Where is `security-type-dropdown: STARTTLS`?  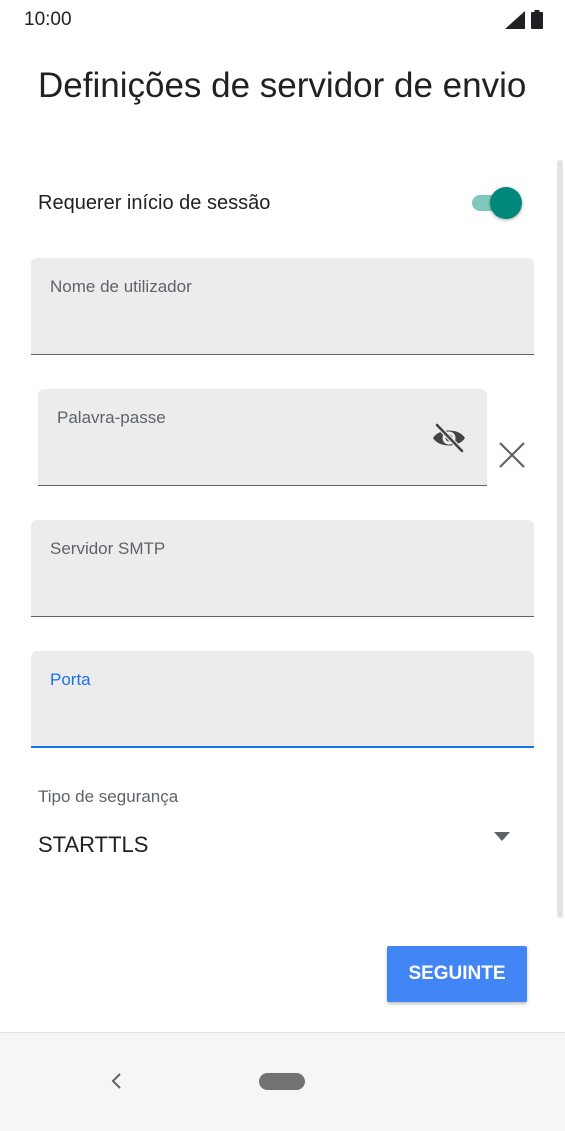 security-type-dropdown: STARTTLS is located at coordinates (283, 846).